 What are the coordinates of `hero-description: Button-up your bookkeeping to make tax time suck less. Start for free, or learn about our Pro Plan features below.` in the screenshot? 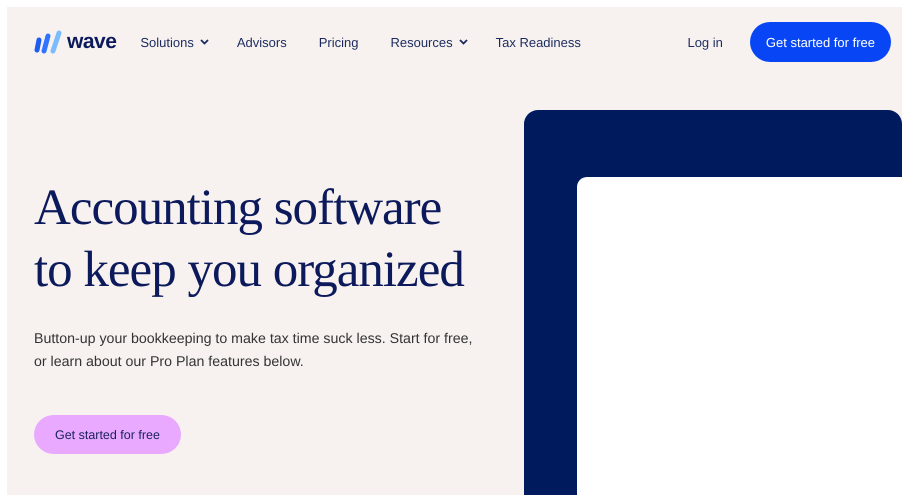 It's located at (254, 351).